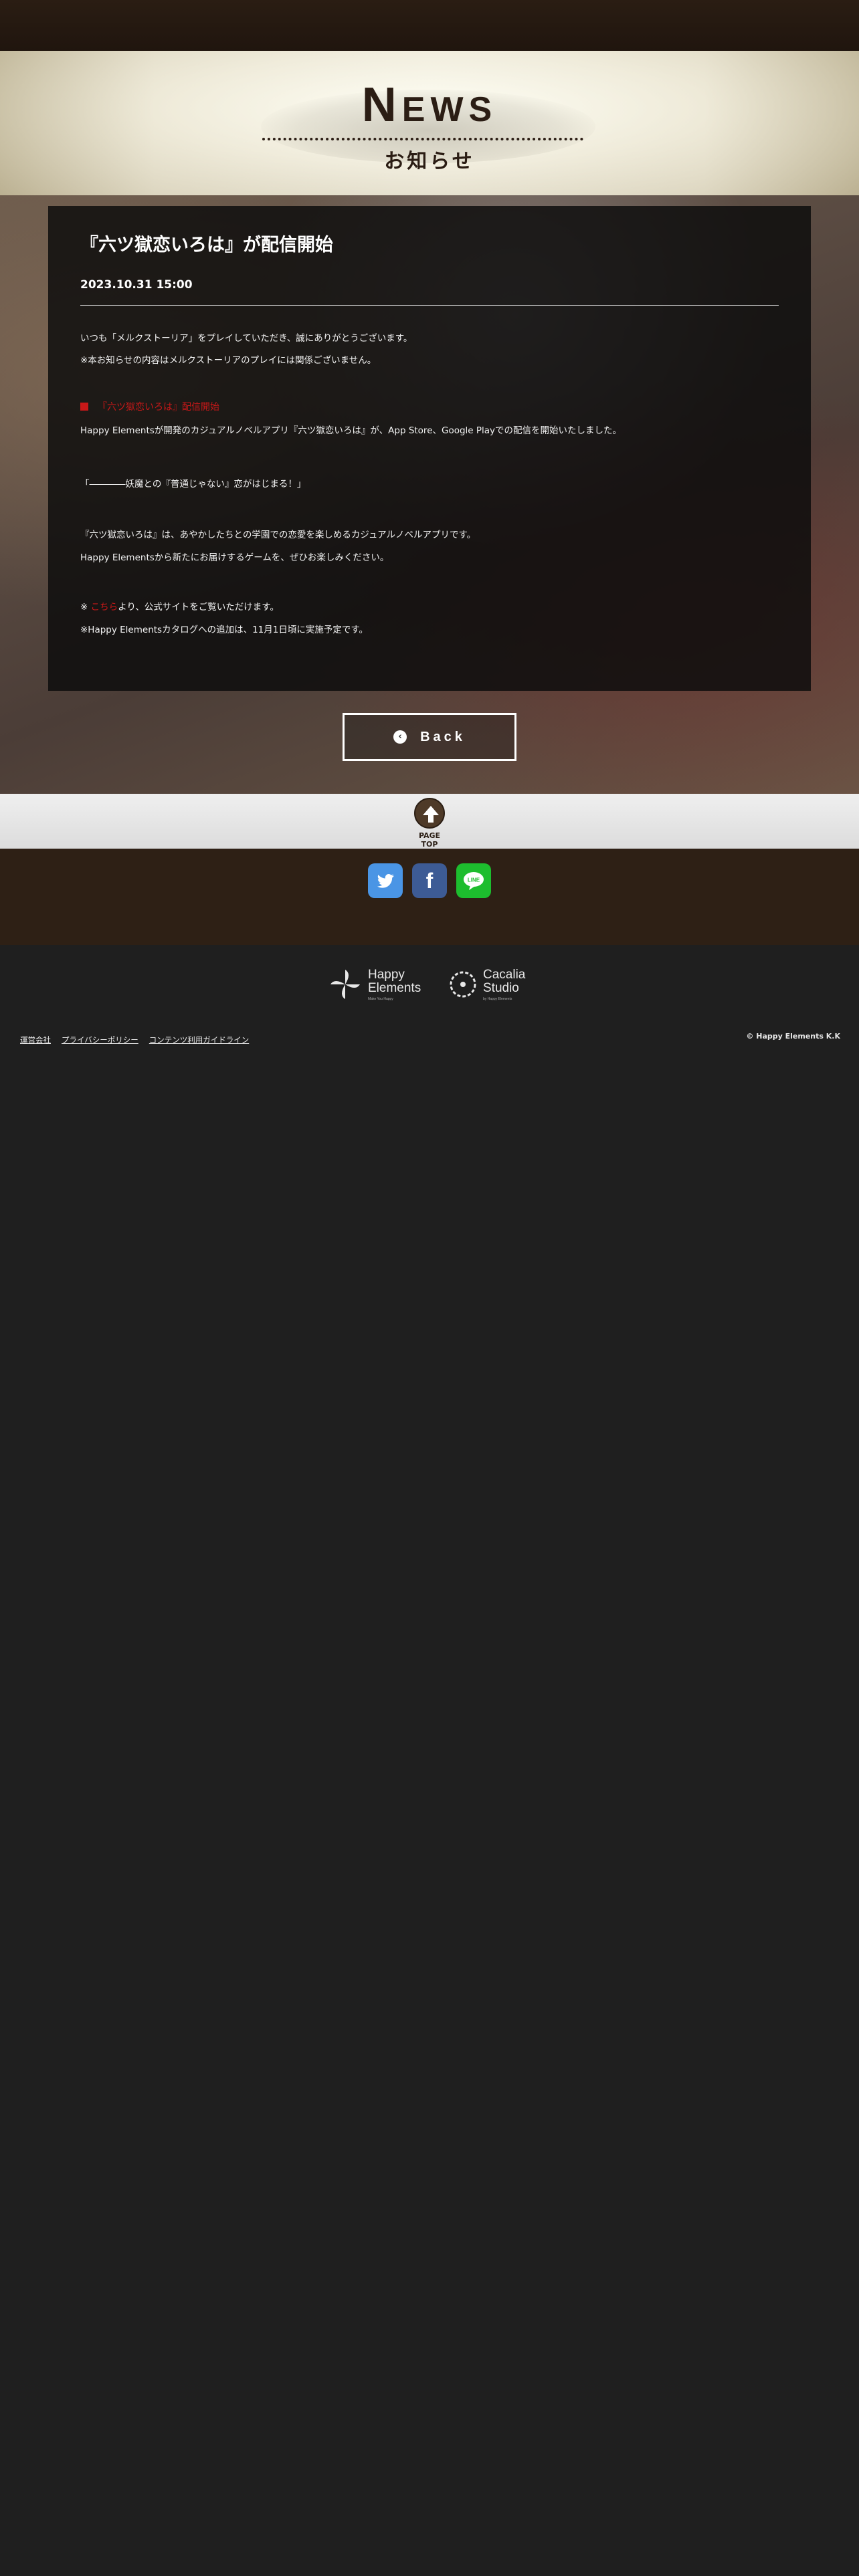 Image resolution: width=859 pixels, height=2576 pixels. Describe the element at coordinates (35, 1040) in the screenshot. I see `footer-link-company: 運営会社` at that location.